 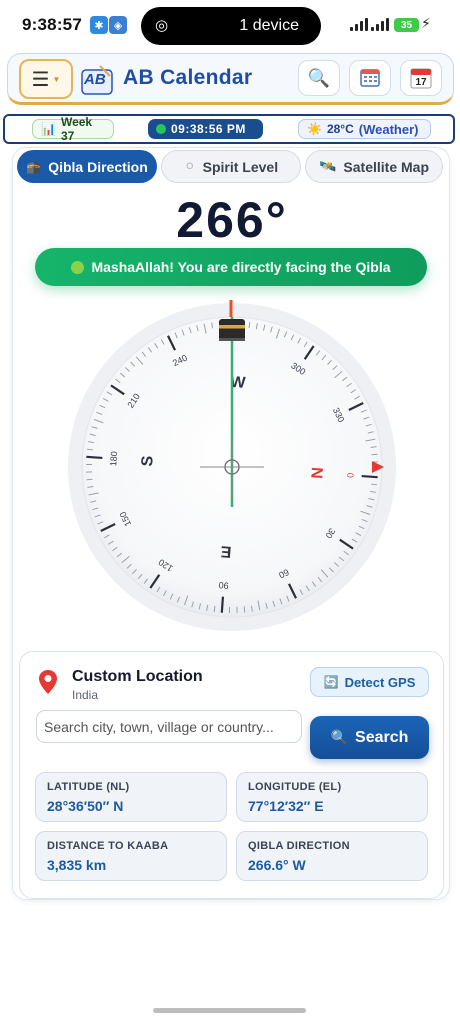 What do you see at coordinates (85, 695) in the screenshot?
I see `location-country: India` at bounding box center [85, 695].